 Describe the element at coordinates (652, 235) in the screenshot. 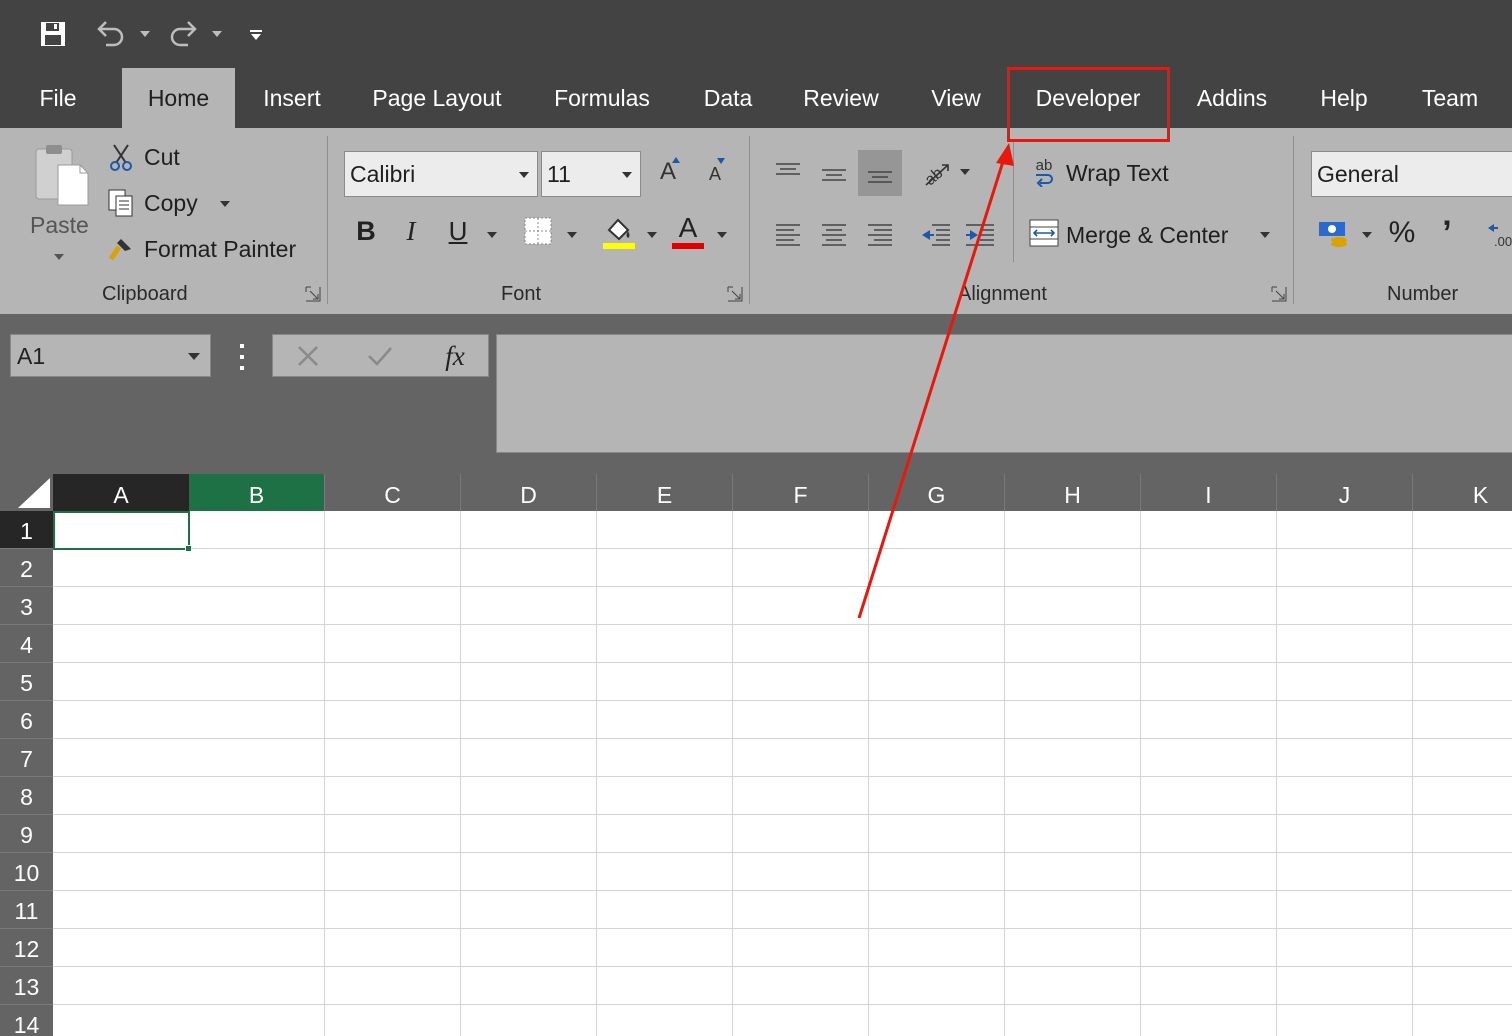

I see `fill-color-dropdown-icon` at that location.